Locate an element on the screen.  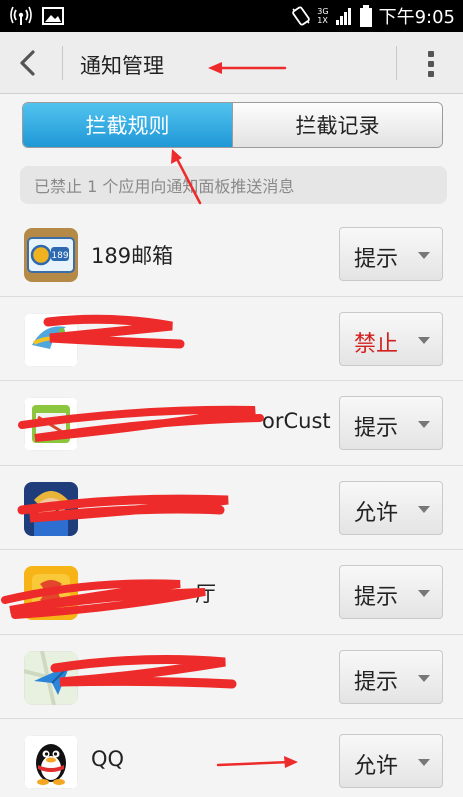
tab-intercept-records: 拦截记录 is located at coordinates (337, 125).